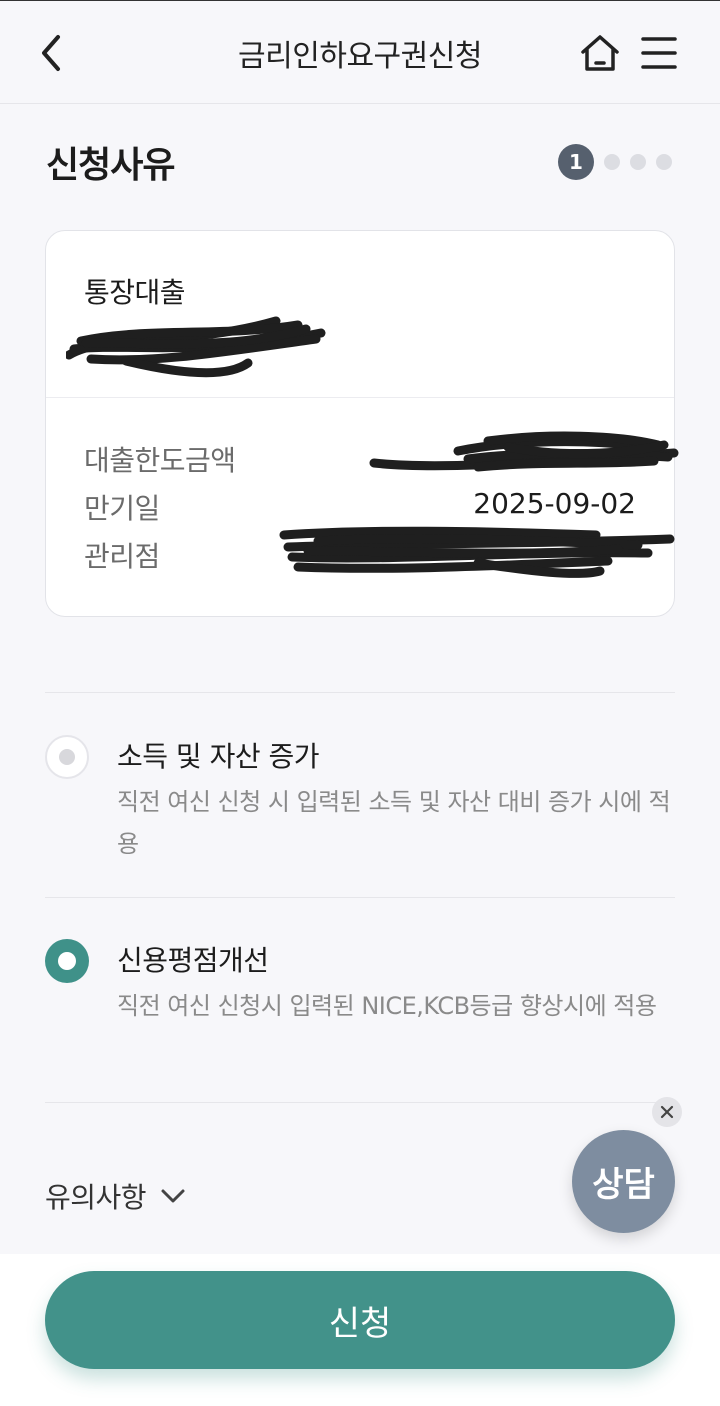 The image size is (720, 1406). I want to click on step-current: 1, so click(576, 162).